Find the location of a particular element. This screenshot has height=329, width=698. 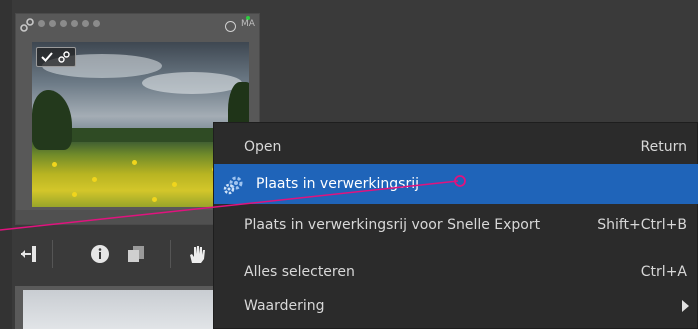

edit-badge: MA is located at coordinates (248, 24).